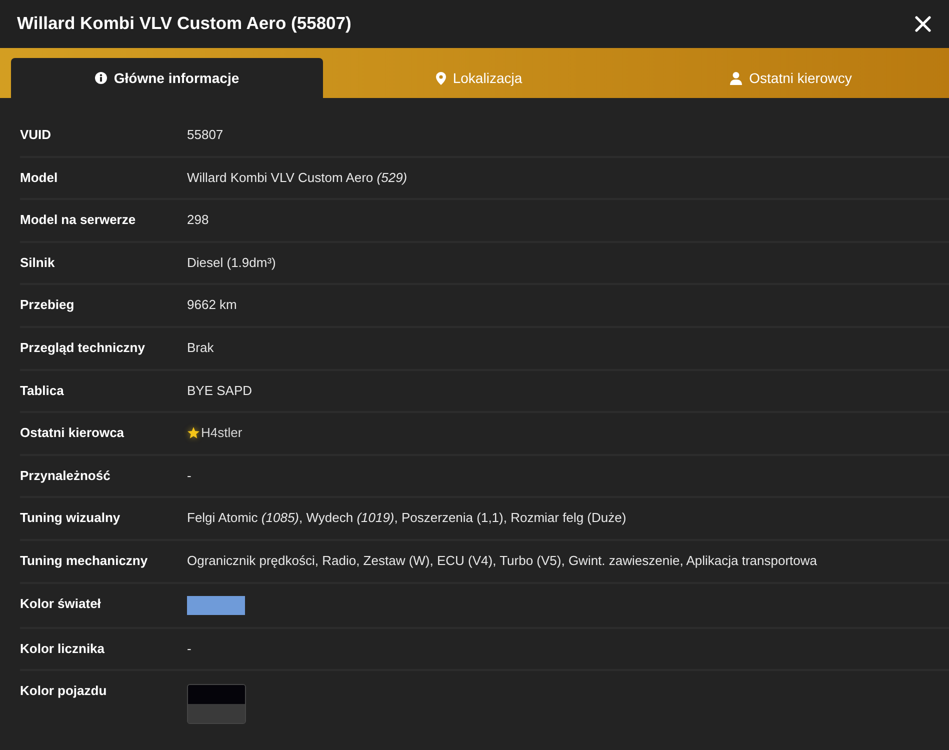 Image resolution: width=949 pixels, height=750 pixels. Describe the element at coordinates (63, 649) in the screenshot. I see `field-label: Kolor licznika` at that location.